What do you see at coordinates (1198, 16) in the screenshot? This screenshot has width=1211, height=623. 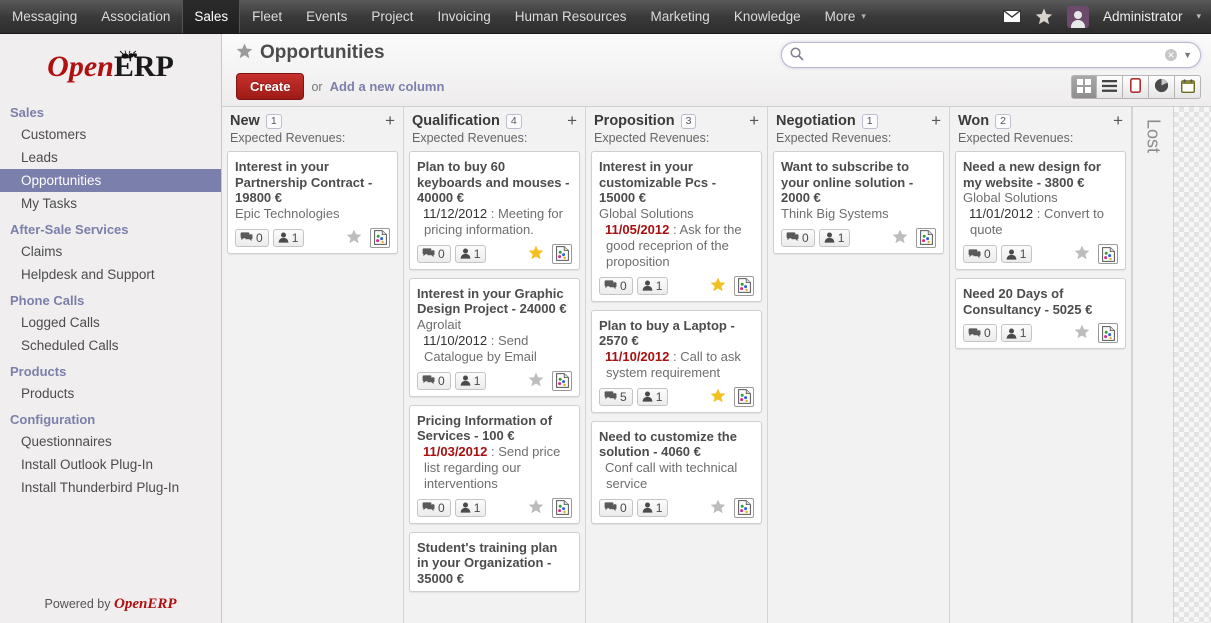 I see `user-menu-caret-icon: ▾` at bounding box center [1198, 16].